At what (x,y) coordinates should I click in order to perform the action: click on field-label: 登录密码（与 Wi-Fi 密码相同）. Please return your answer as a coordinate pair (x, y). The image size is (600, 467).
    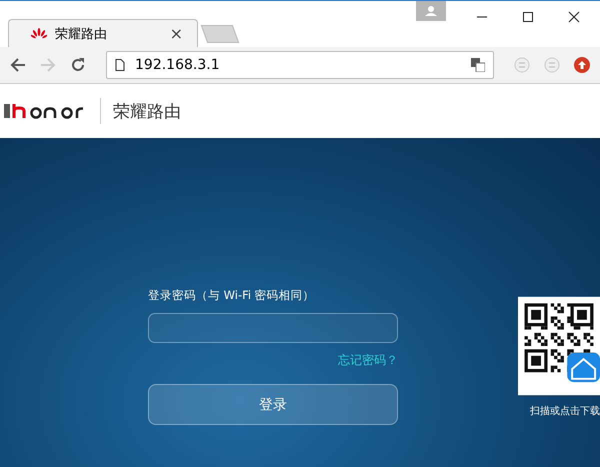
    Looking at the image, I should click on (232, 295).